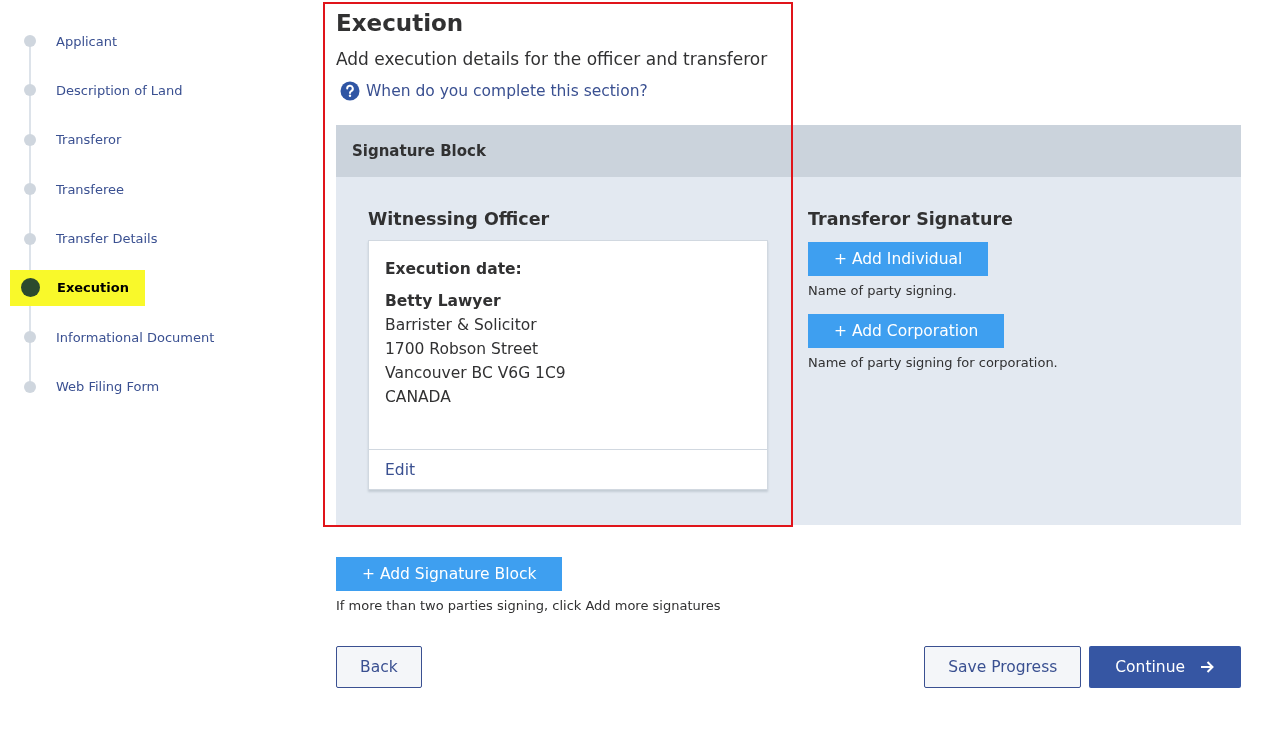 The height and width of the screenshot is (732, 1261). What do you see at coordinates (529, 605) in the screenshot?
I see `hint-text: If more than two parties signing, click Add more signatures` at bounding box center [529, 605].